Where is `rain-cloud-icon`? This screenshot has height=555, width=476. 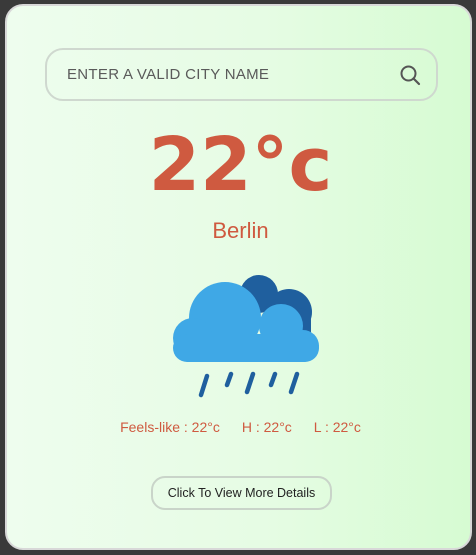
rain-cloud-icon is located at coordinates (246, 336).